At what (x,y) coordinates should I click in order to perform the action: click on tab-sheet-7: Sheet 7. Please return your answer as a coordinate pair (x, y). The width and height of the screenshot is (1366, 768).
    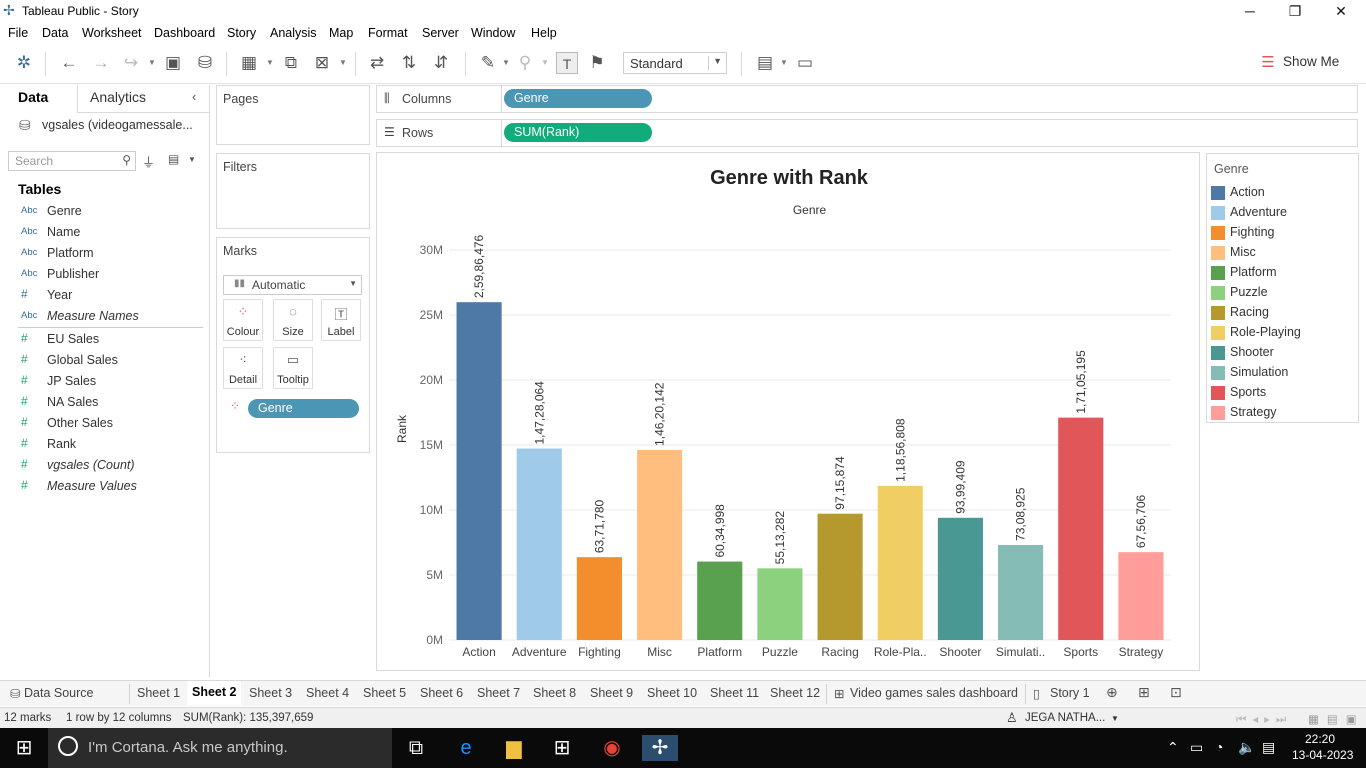
    Looking at the image, I should click on (498, 693).